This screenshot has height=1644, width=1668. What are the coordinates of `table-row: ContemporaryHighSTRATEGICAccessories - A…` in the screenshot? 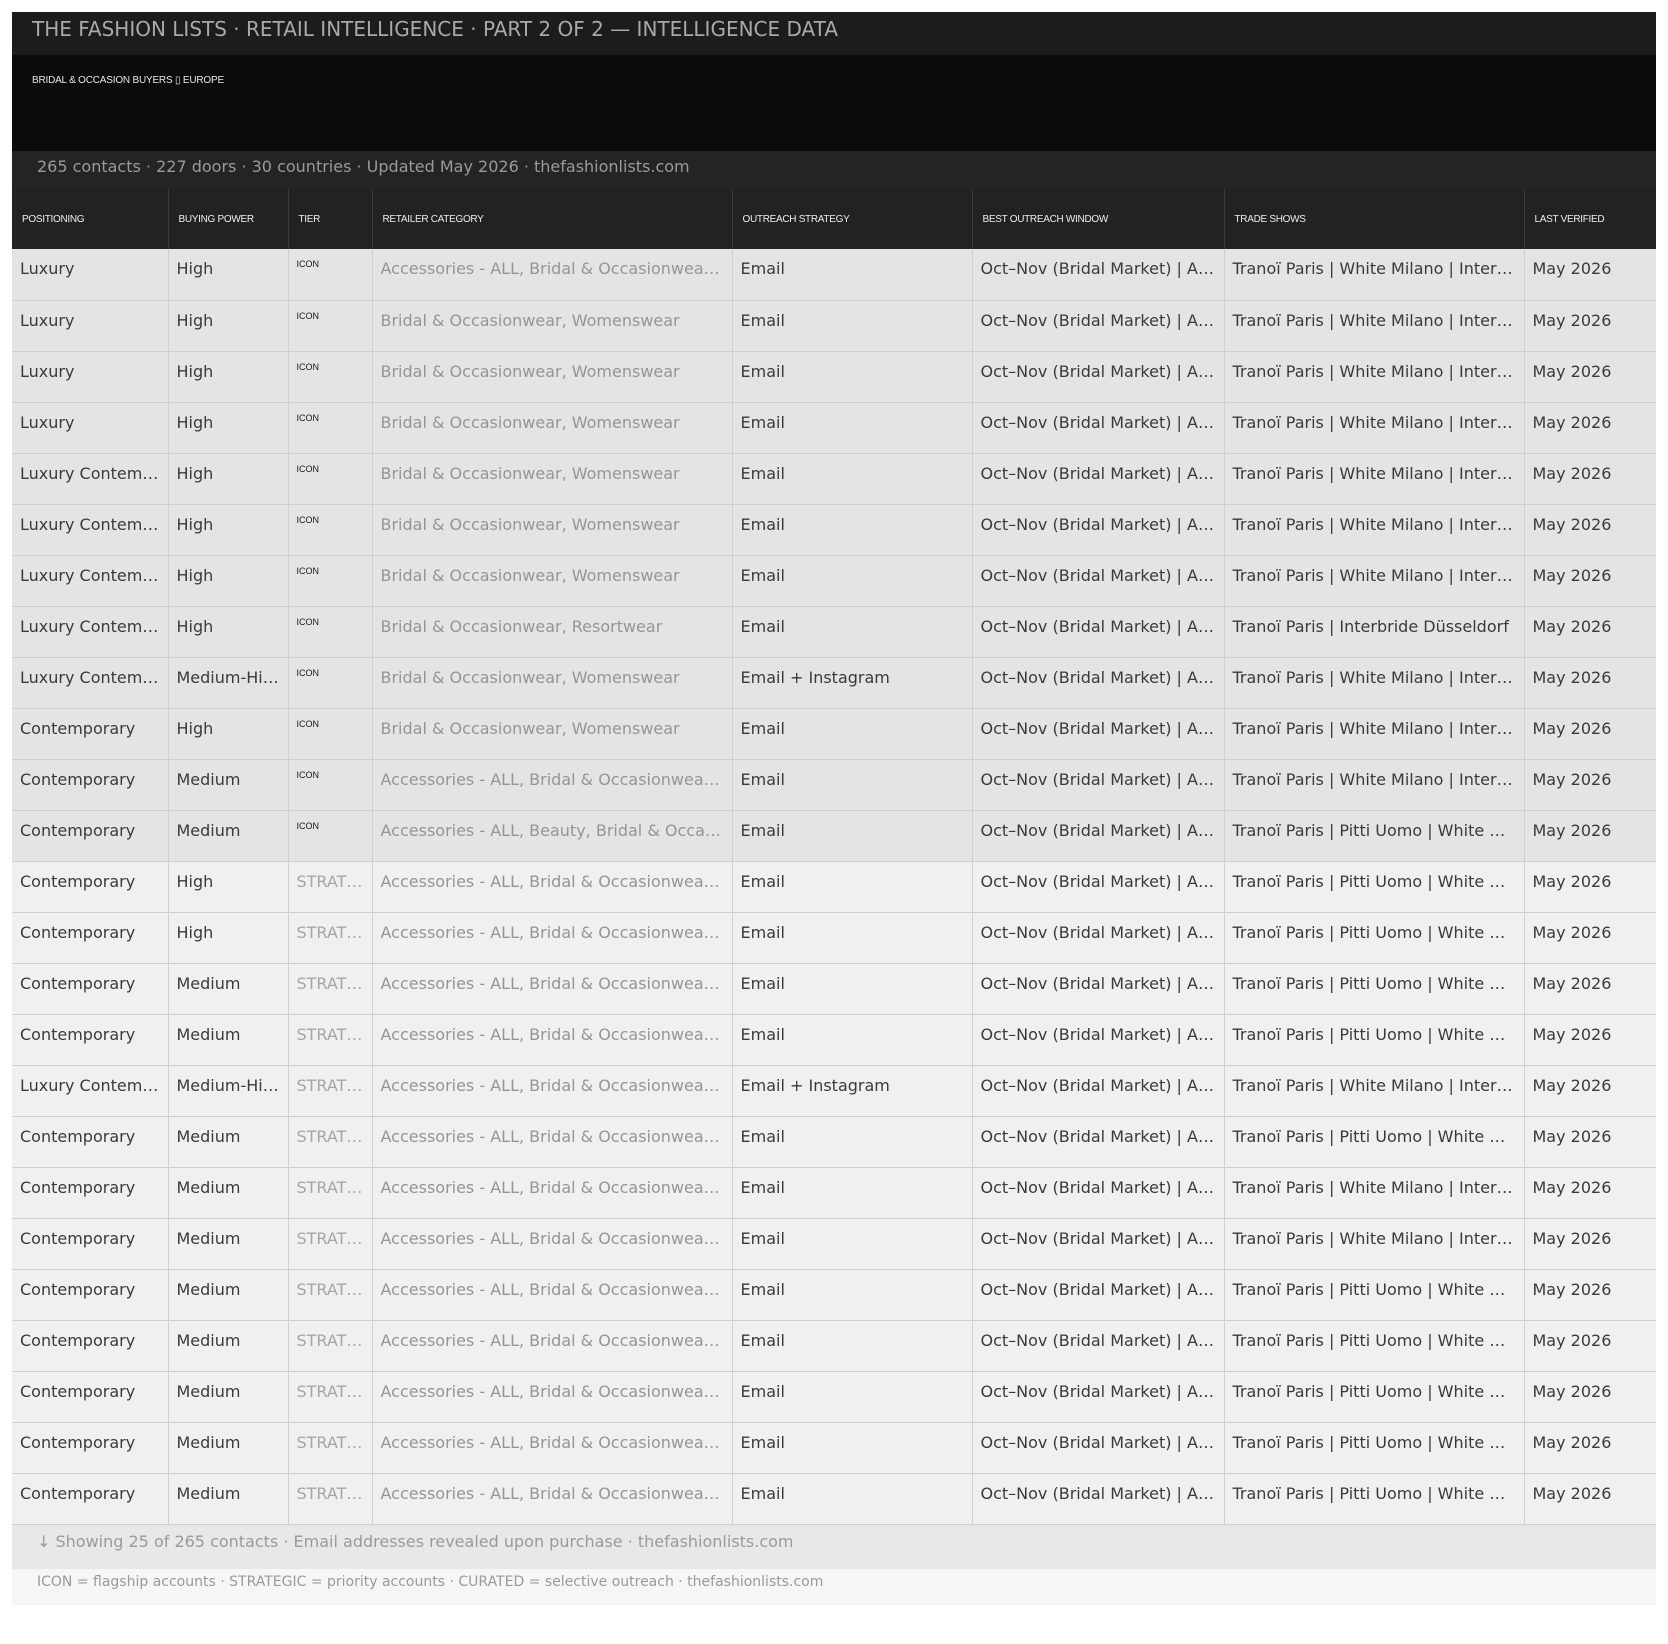 It's located at (834, 887).